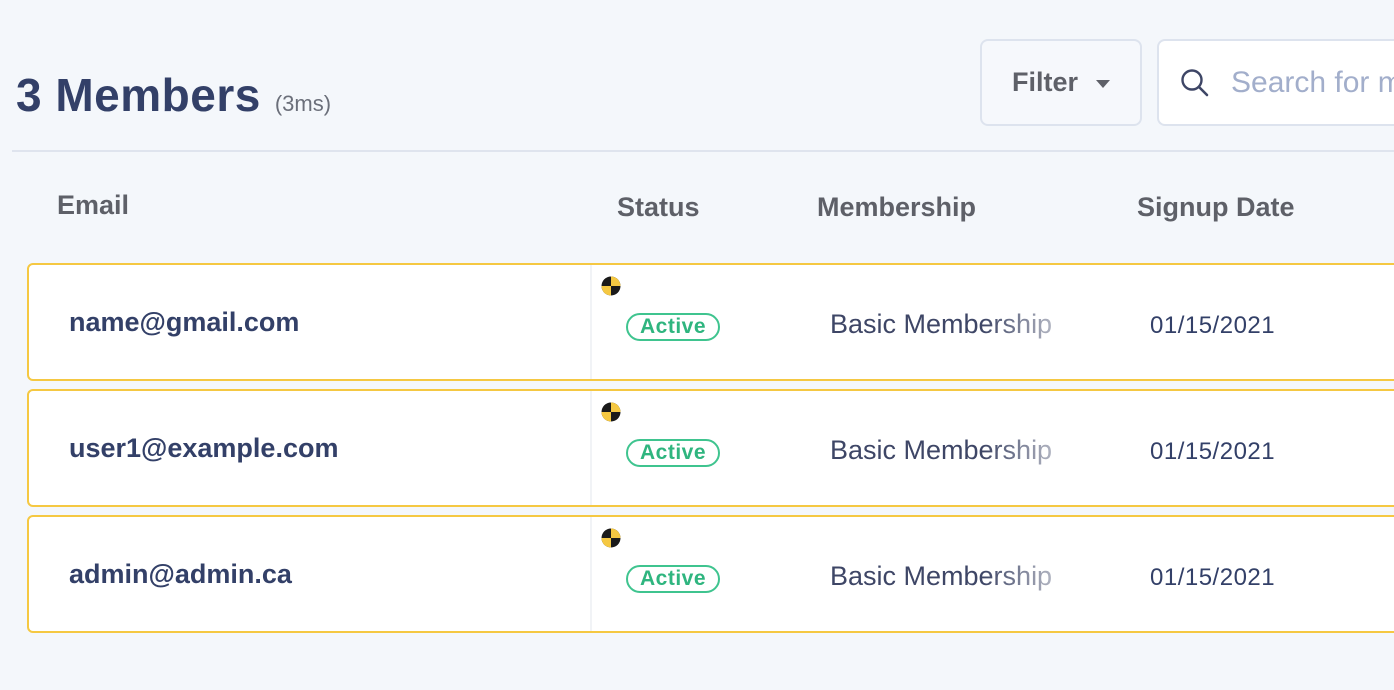 This screenshot has height=690, width=1394. What do you see at coordinates (1103, 84) in the screenshot?
I see `caret-down-icon` at bounding box center [1103, 84].